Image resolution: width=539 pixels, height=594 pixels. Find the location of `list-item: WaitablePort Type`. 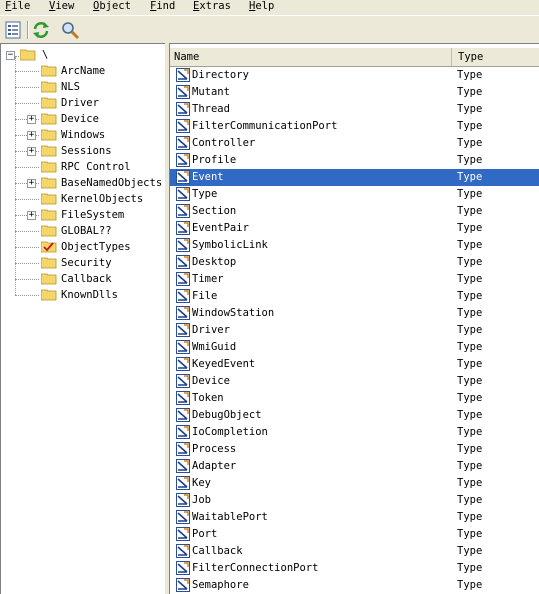

list-item: WaitablePort Type is located at coordinates (354, 517).